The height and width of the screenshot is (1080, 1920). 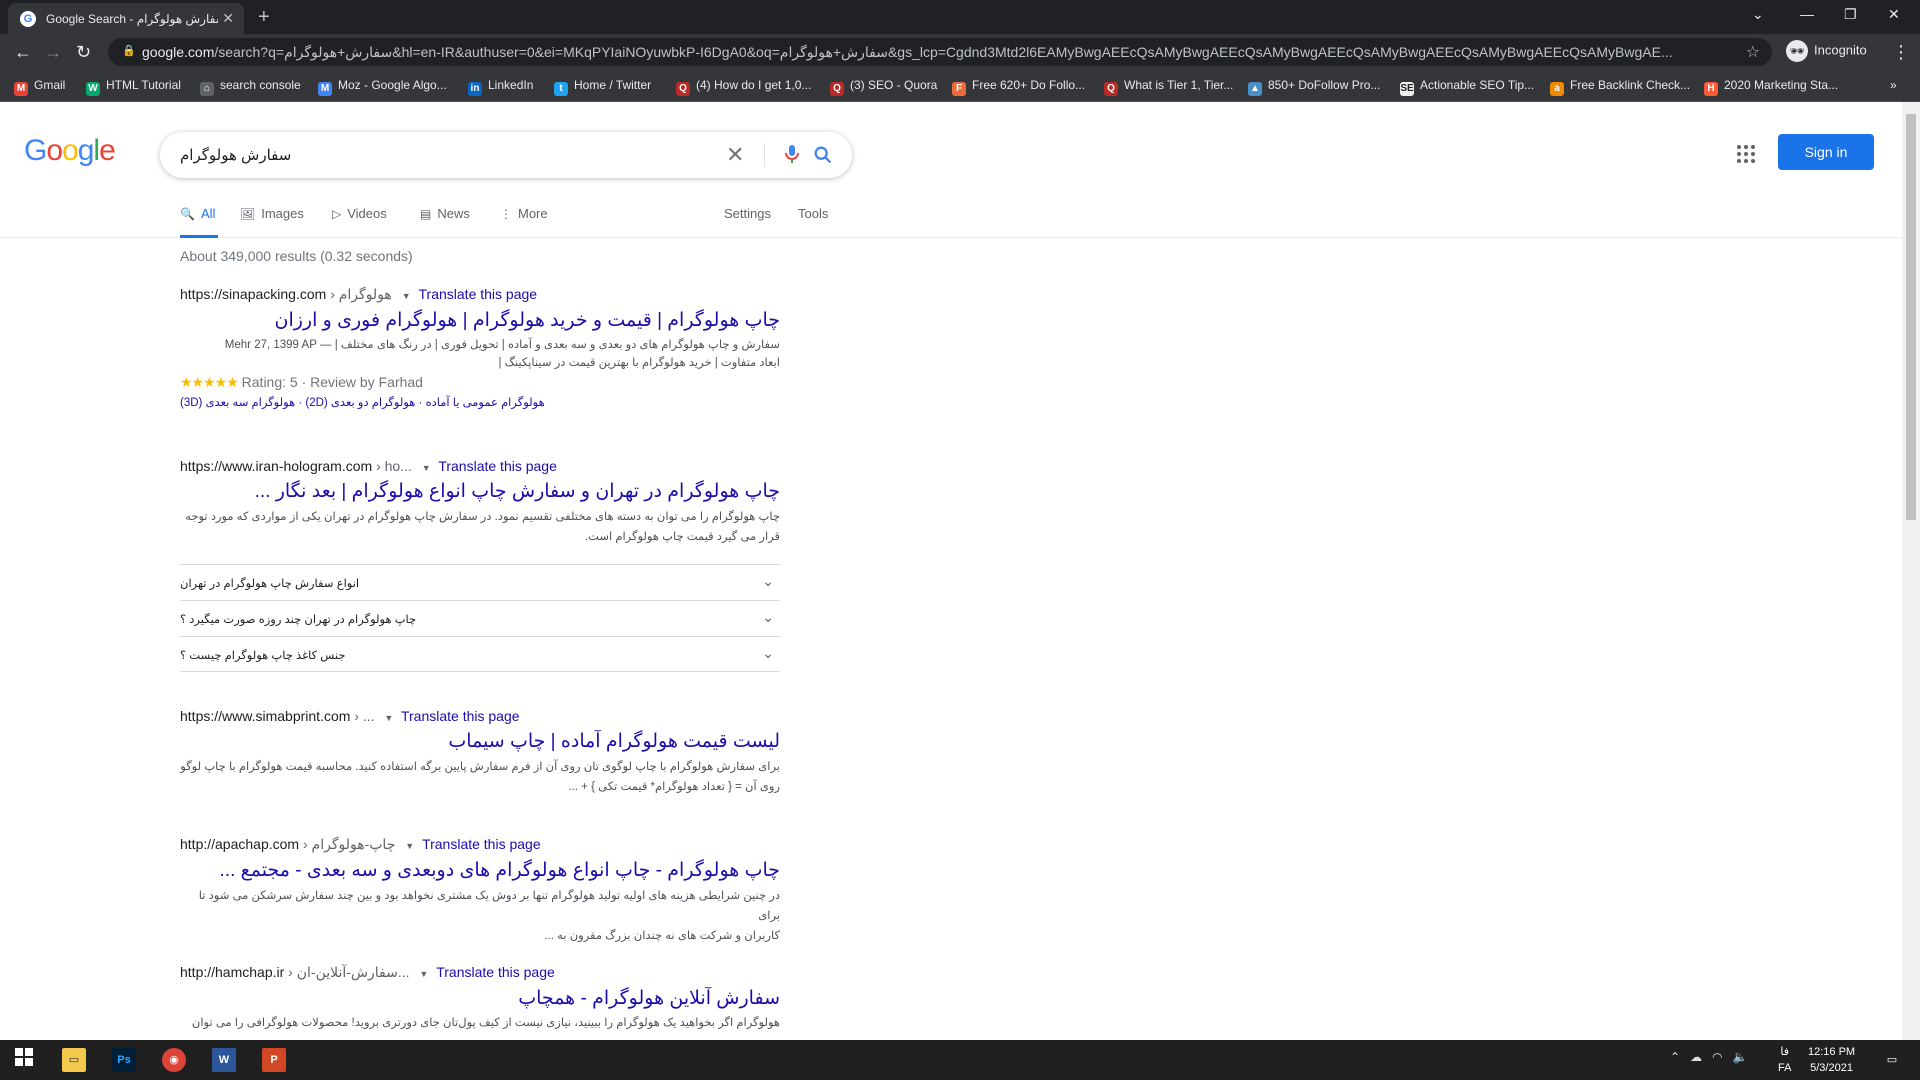 I want to click on search-box: سفارش هولوگرام ✕, so click(x=506, y=155).